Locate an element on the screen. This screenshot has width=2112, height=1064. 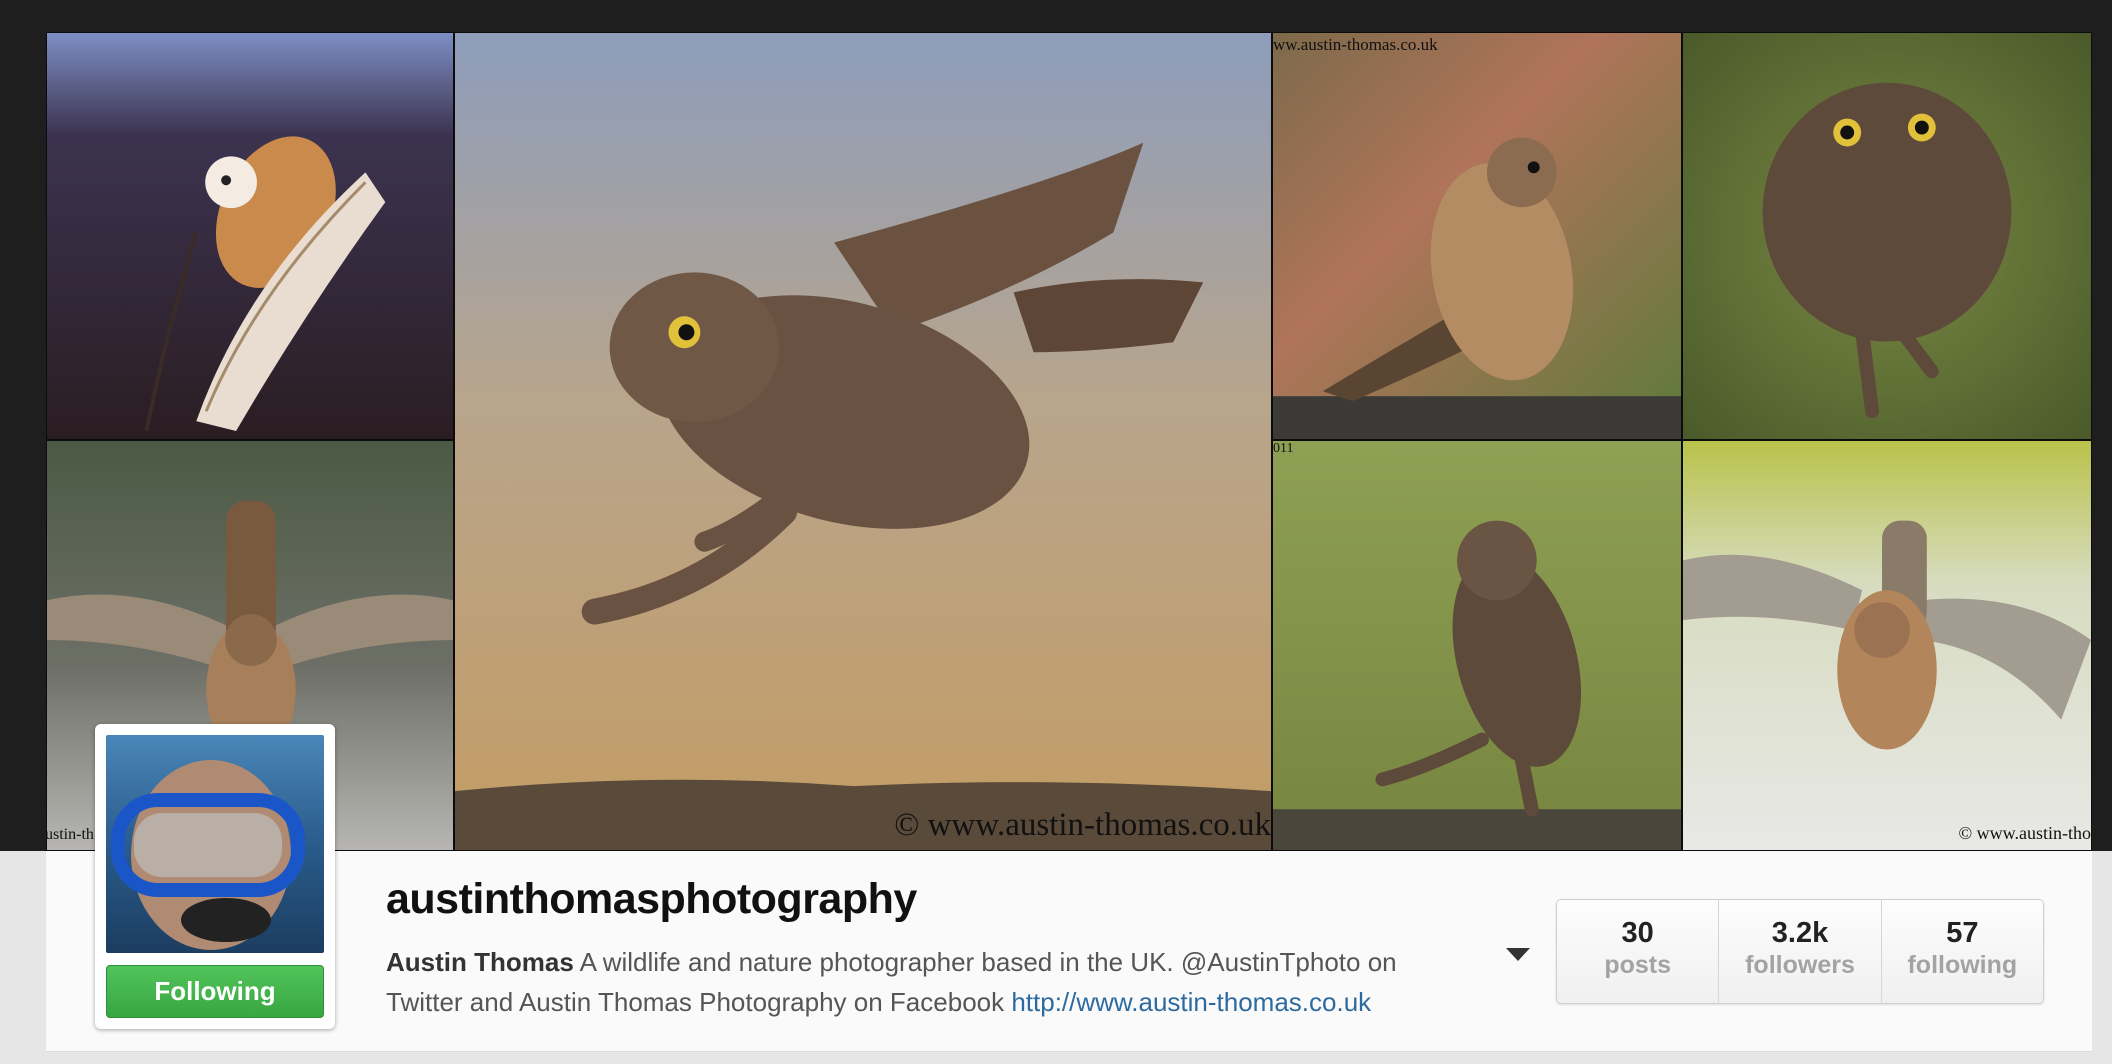
stat-posts: 30 posts is located at coordinates (1637, 951).